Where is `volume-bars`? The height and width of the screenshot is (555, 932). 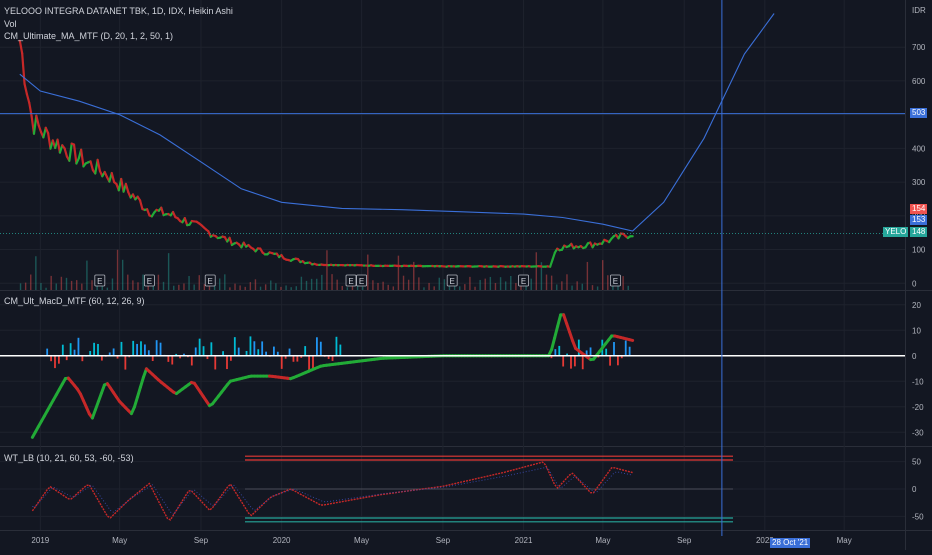 volume-bars is located at coordinates (324, 270).